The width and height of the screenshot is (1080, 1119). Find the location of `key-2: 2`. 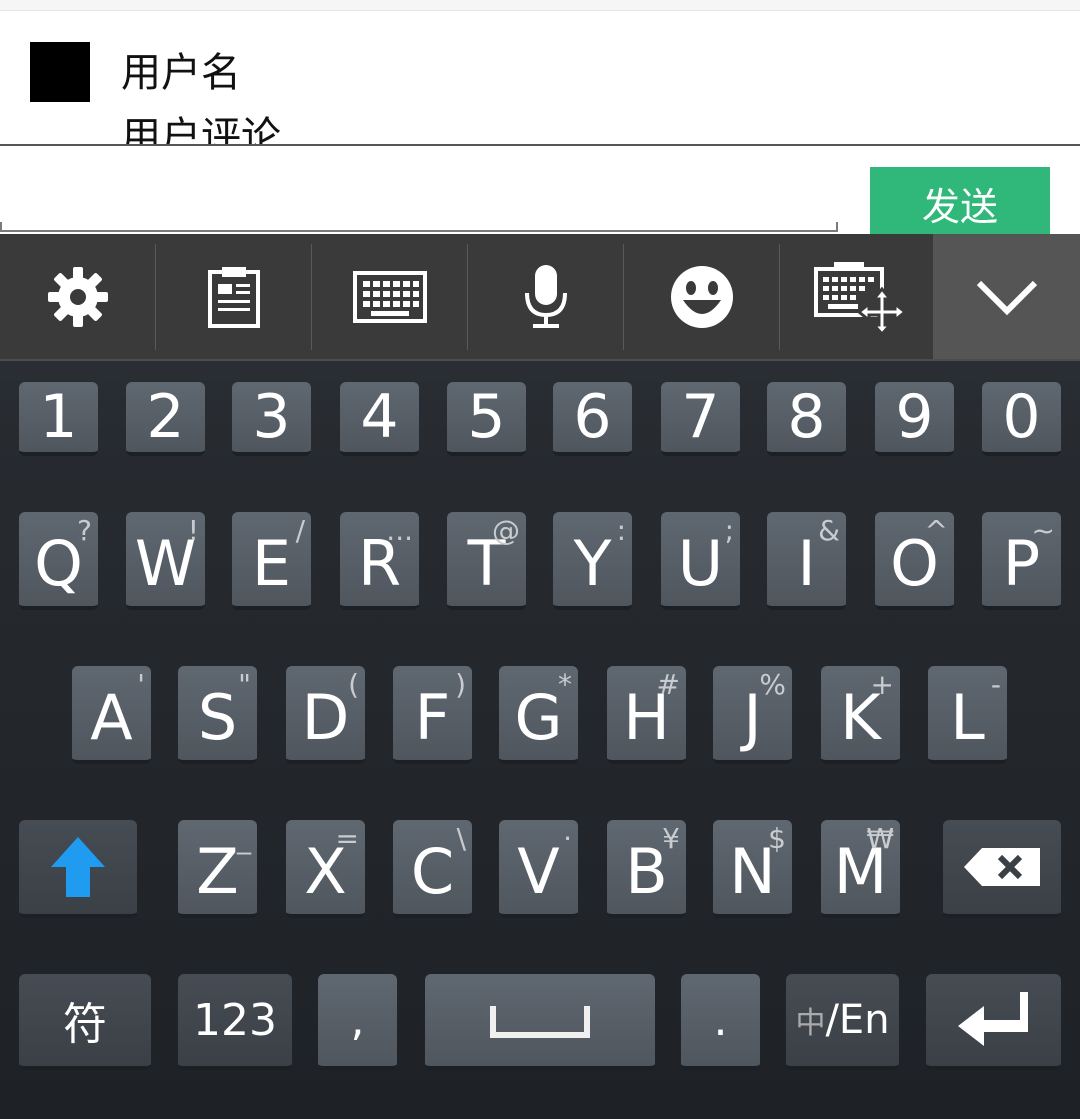

key-2: 2 is located at coordinates (165, 419).